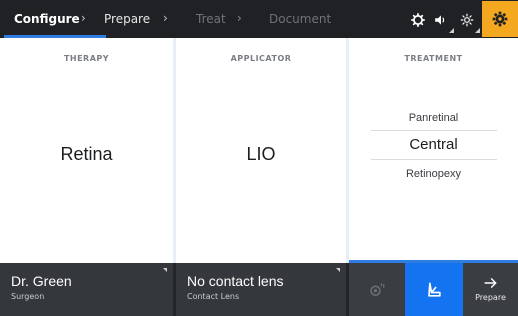 Image resolution: width=518 pixels, height=316 pixels. Describe the element at coordinates (441, 20) in the screenshot. I see `volume-icon` at that location.